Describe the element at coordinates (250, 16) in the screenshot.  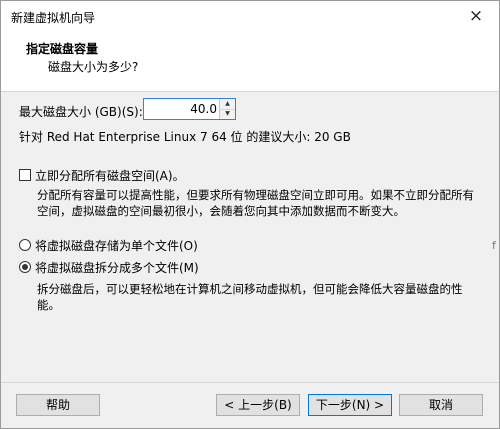
I see `title-bar: 新建虚拟机向导 ×` at that location.